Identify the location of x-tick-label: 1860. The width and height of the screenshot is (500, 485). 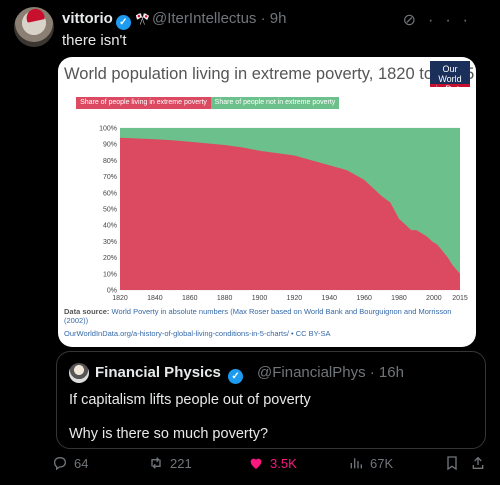
(190, 298).